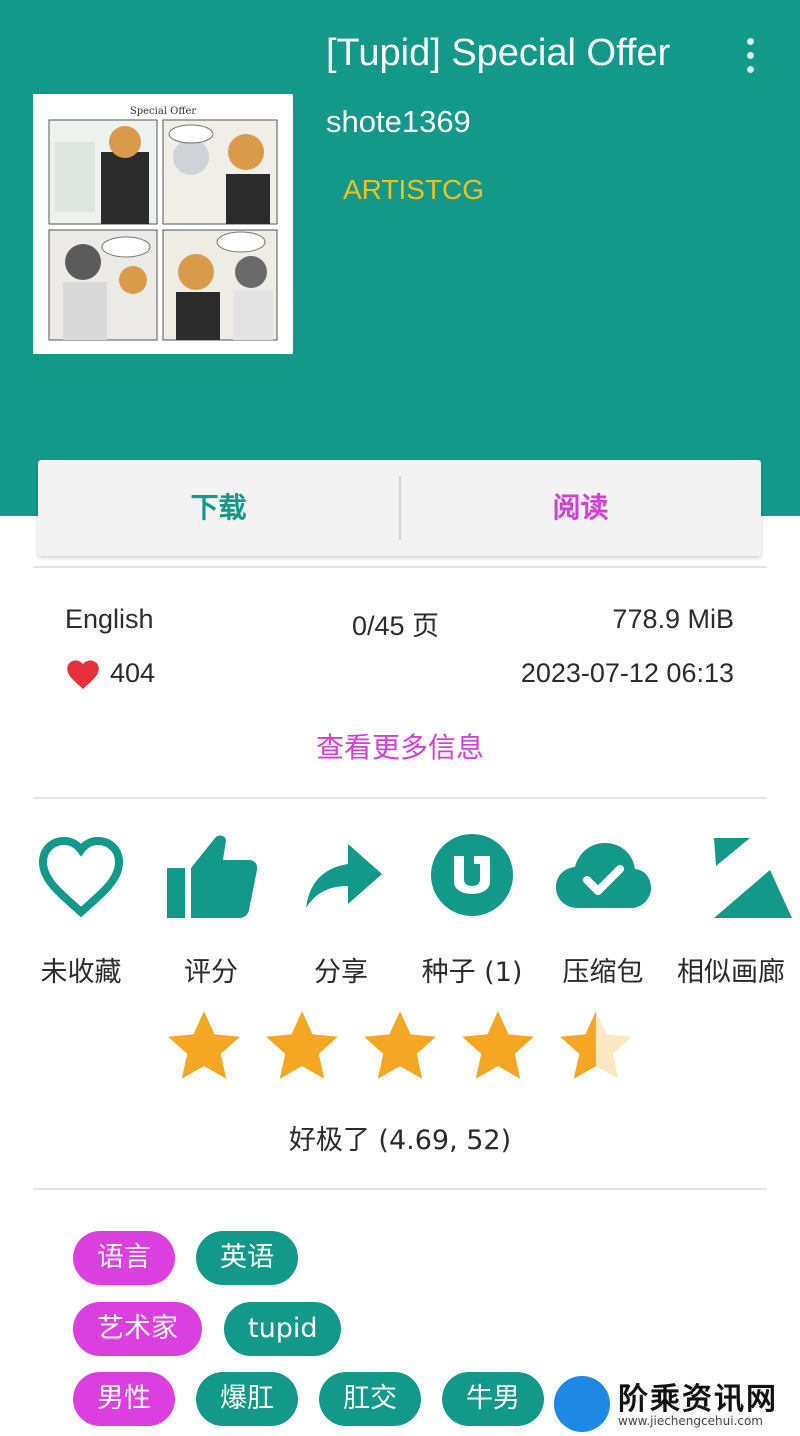  Describe the element at coordinates (400, 1140) in the screenshot. I see `rating-summary: 好极了 (4.69, 52)` at that location.